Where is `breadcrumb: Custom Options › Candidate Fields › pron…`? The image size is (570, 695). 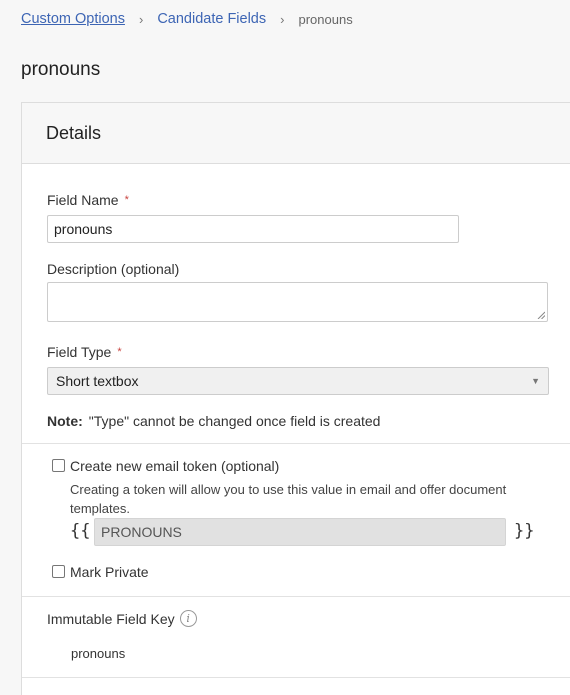
breadcrumb: Custom Options › Candidate Fields › pron… is located at coordinates (187, 19).